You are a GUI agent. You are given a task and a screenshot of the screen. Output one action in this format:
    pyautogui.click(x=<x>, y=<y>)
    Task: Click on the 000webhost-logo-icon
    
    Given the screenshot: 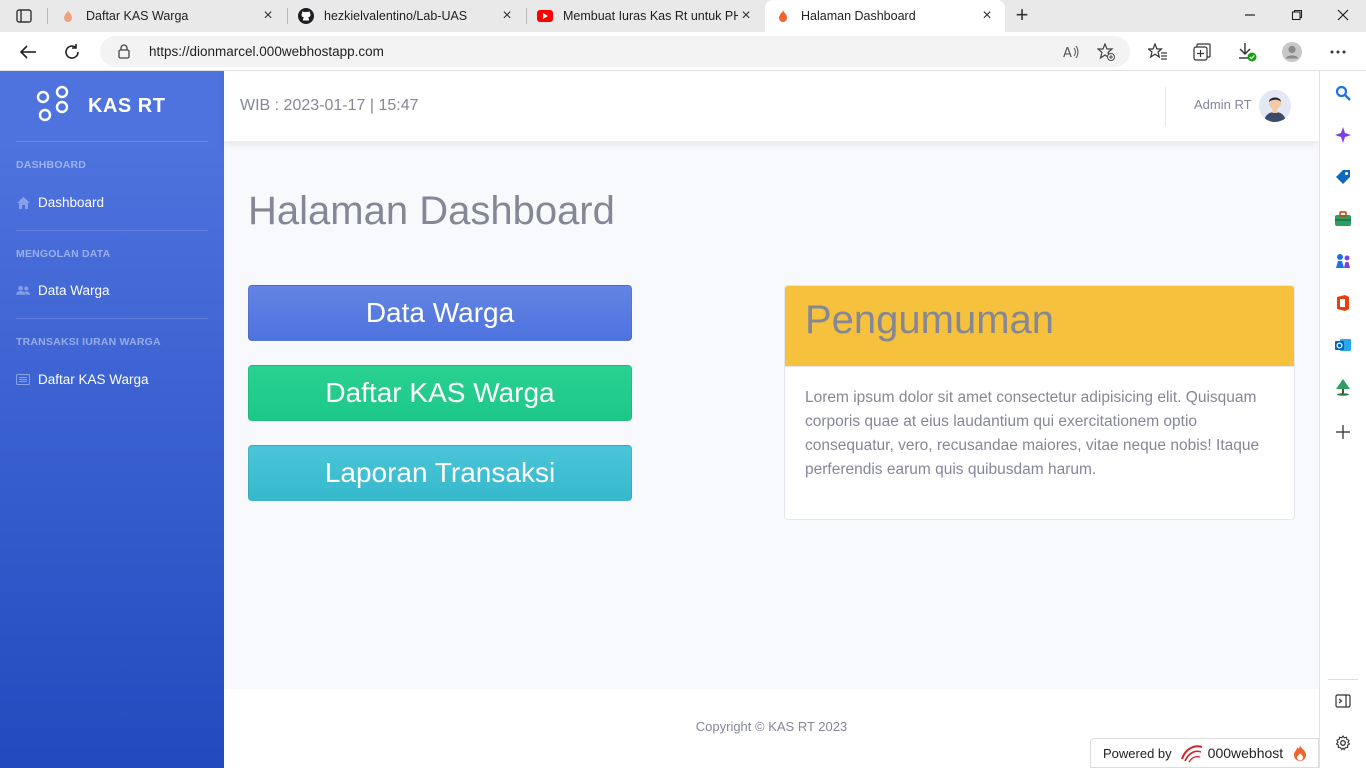 What is the action you would take?
    pyautogui.click(x=1192, y=753)
    